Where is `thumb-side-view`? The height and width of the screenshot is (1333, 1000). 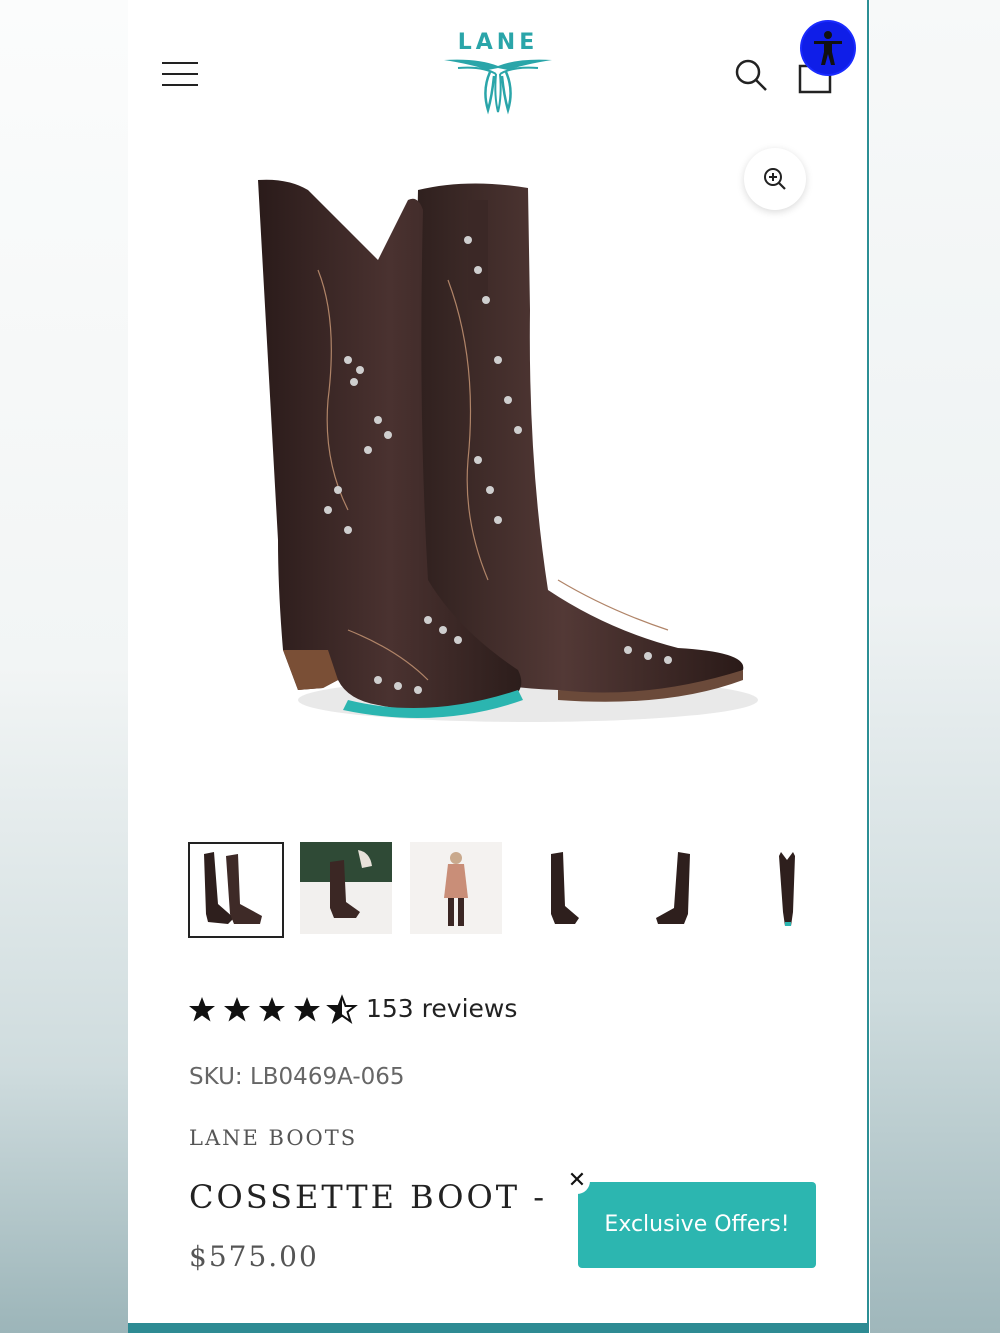 thumb-side-view is located at coordinates (569, 890).